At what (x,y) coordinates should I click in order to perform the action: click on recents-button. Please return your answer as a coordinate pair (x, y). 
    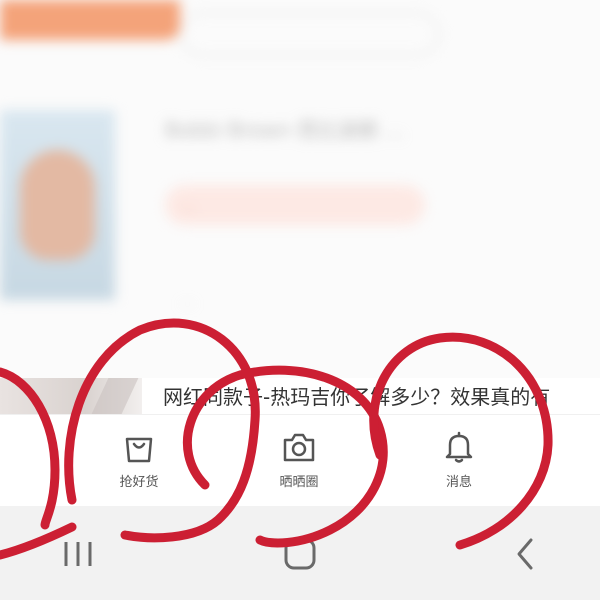
    Looking at the image, I should click on (78, 554).